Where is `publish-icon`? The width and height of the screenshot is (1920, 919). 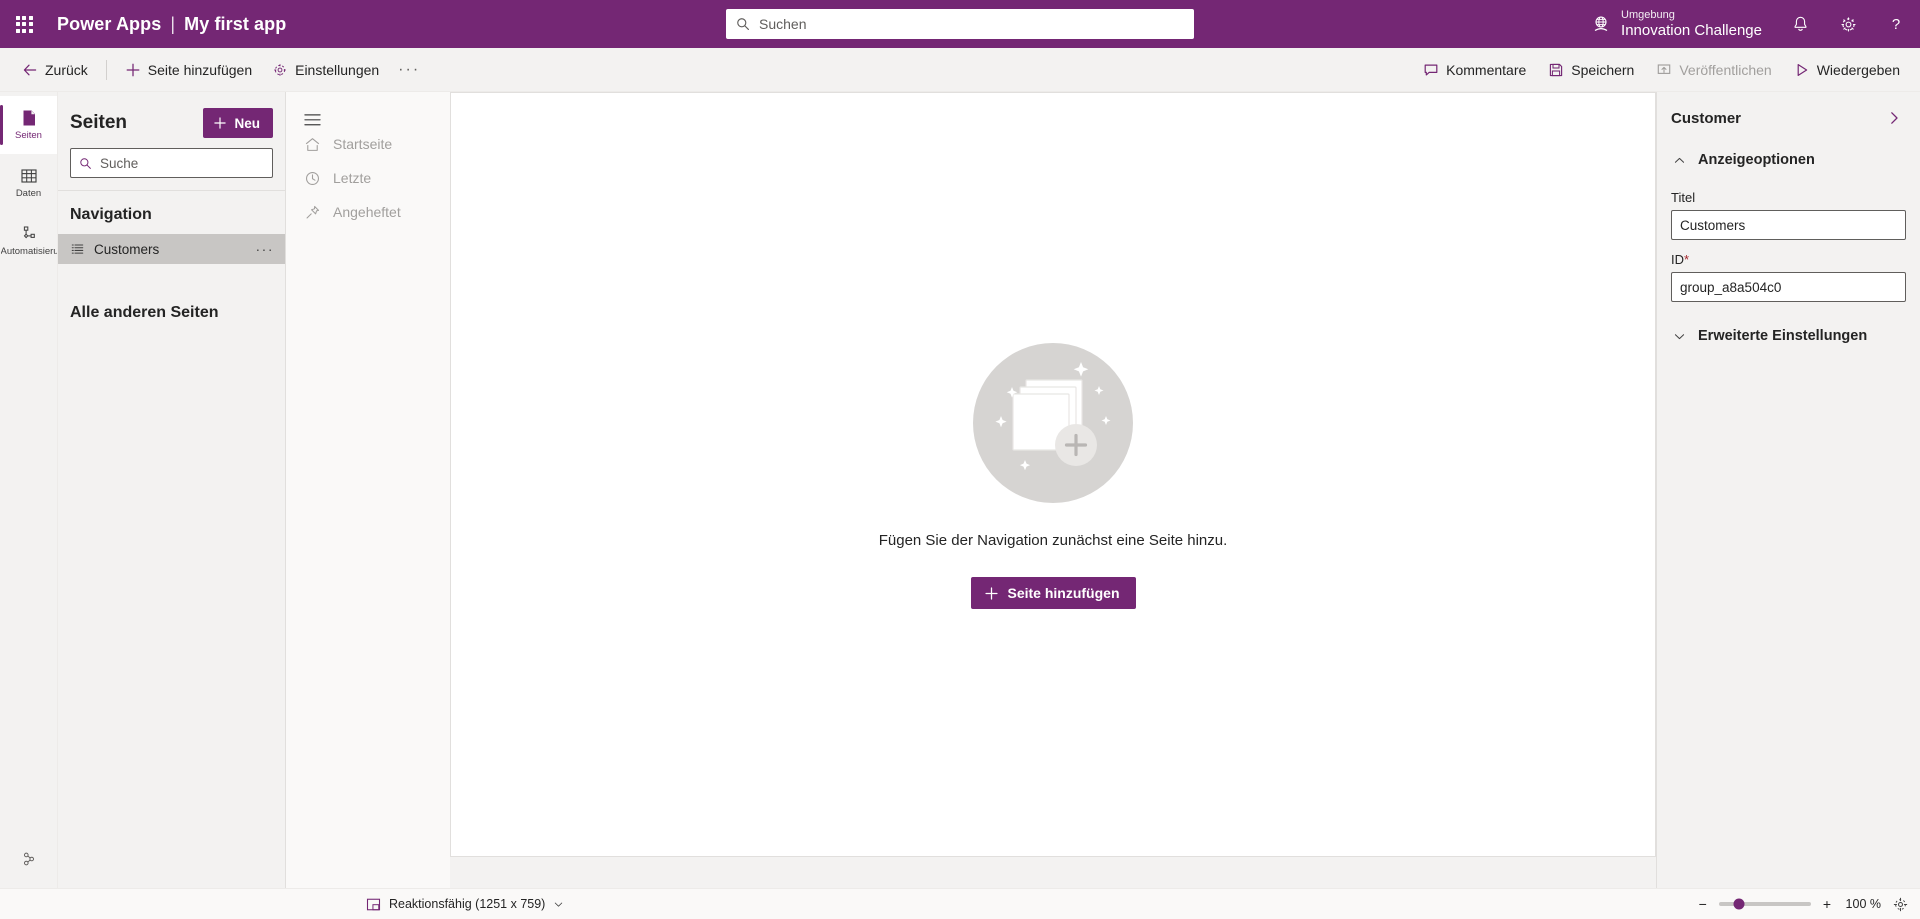 publish-icon is located at coordinates (1664, 70).